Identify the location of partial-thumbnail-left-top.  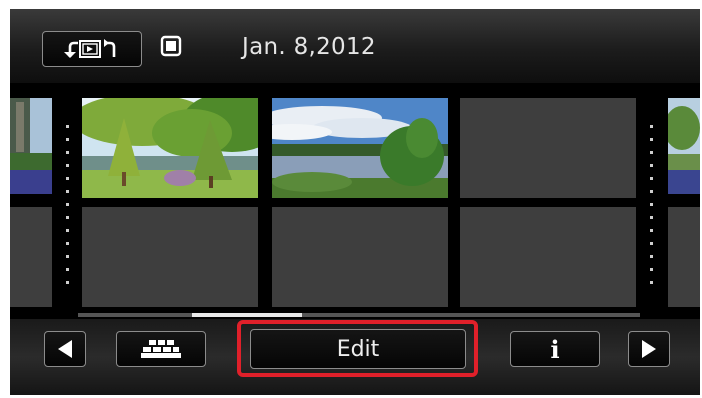
(31, 146).